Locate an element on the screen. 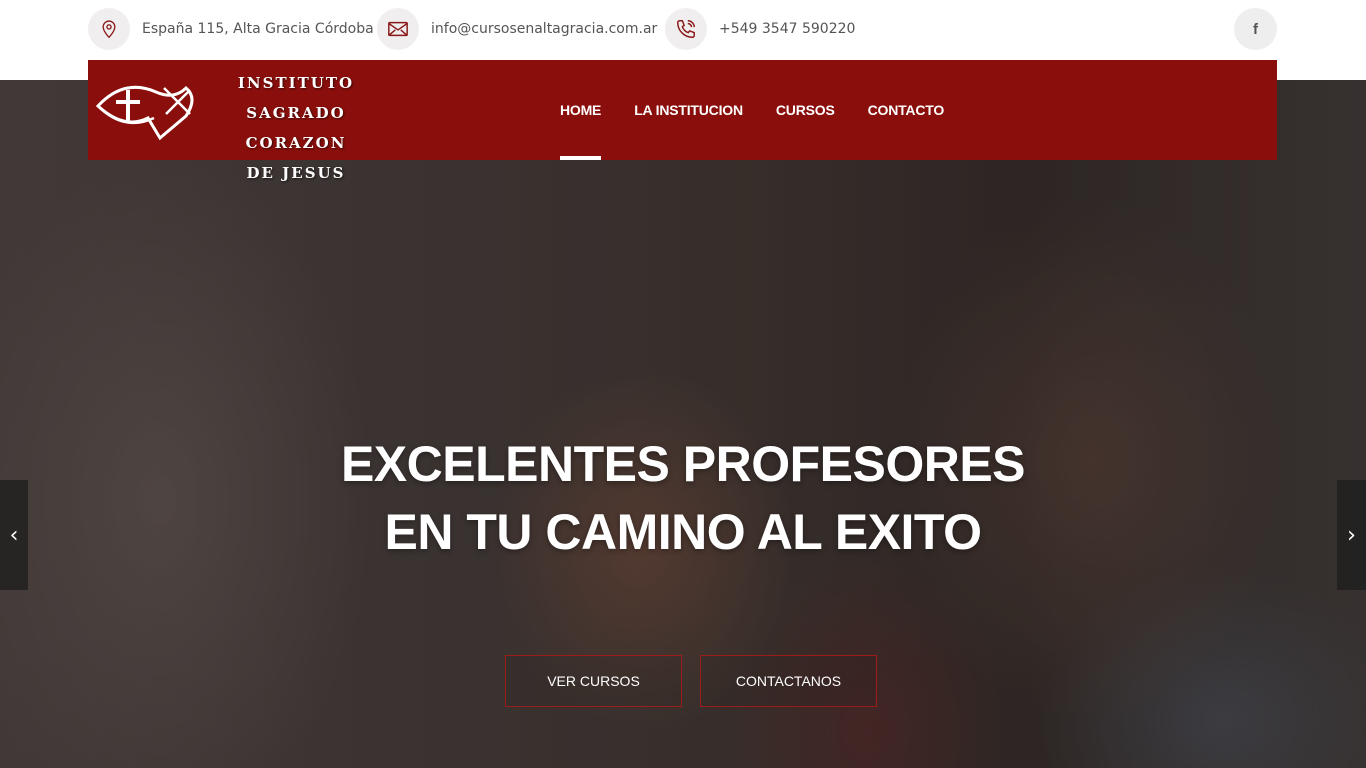 Image resolution: width=1366 pixels, height=768 pixels. contact-phone: +549 3547 590220 is located at coordinates (760, 29).